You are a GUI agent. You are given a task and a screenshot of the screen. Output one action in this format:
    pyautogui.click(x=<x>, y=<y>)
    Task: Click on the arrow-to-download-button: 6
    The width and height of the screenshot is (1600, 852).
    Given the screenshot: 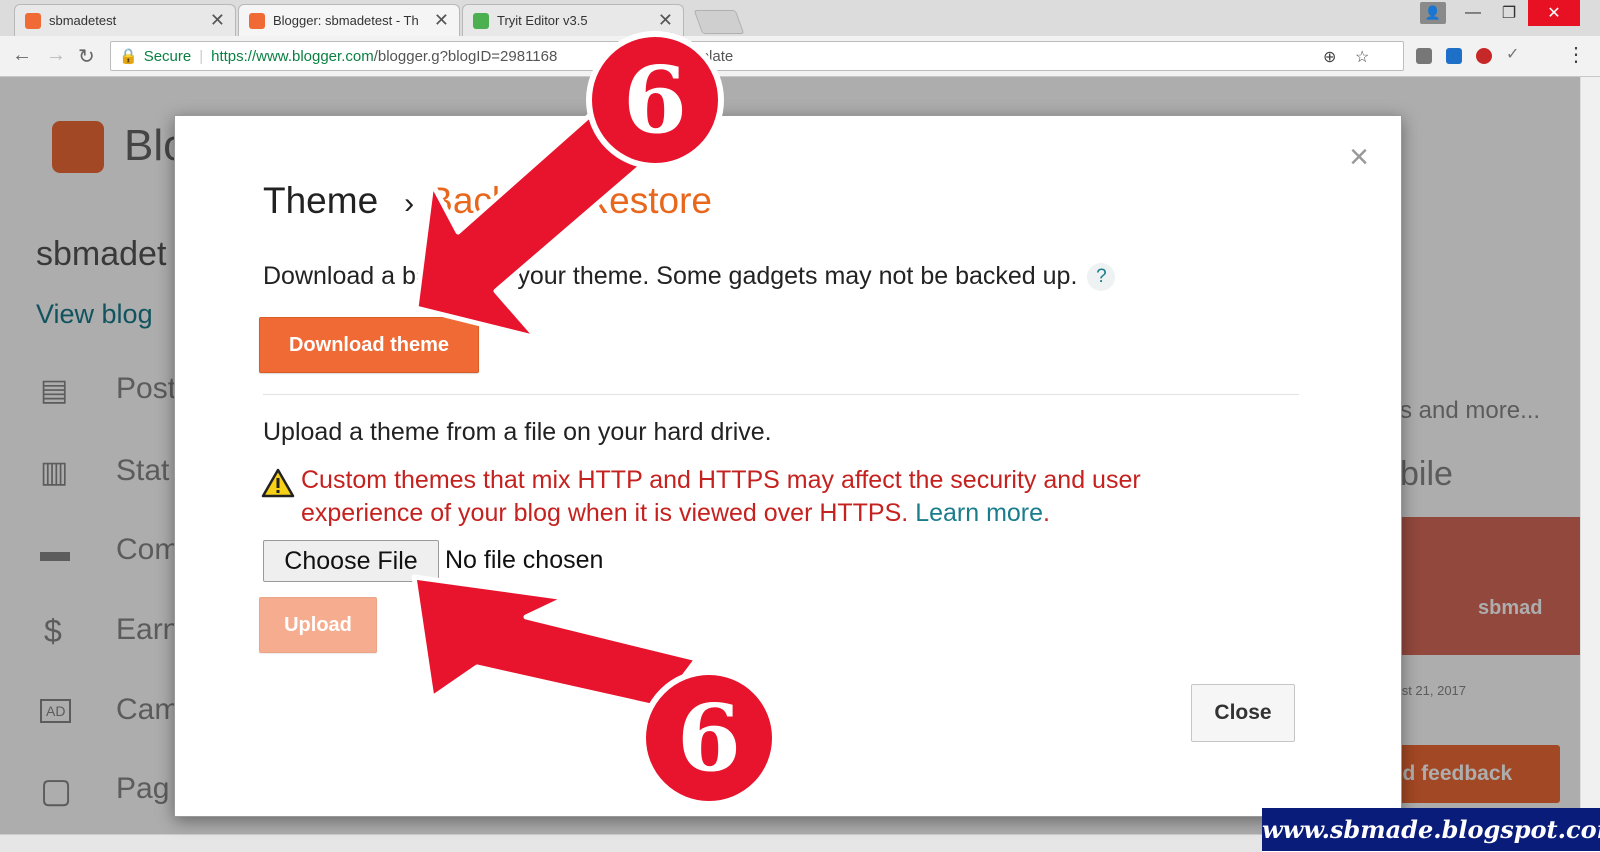 What is the action you would take?
    pyautogui.click(x=568, y=186)
    